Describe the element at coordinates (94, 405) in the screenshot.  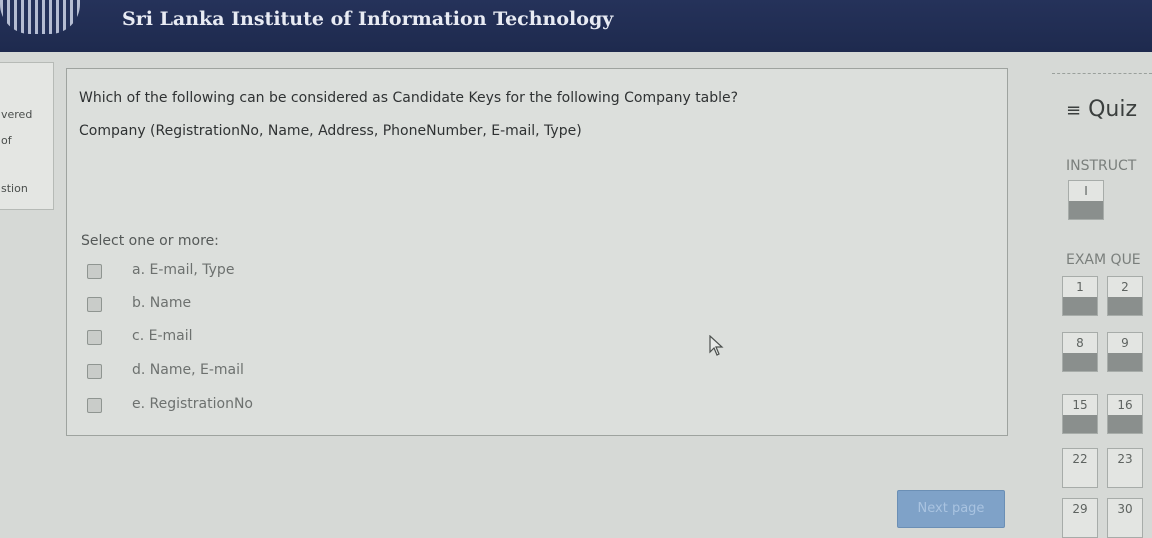
I see `option-e-checkbox` at that location.